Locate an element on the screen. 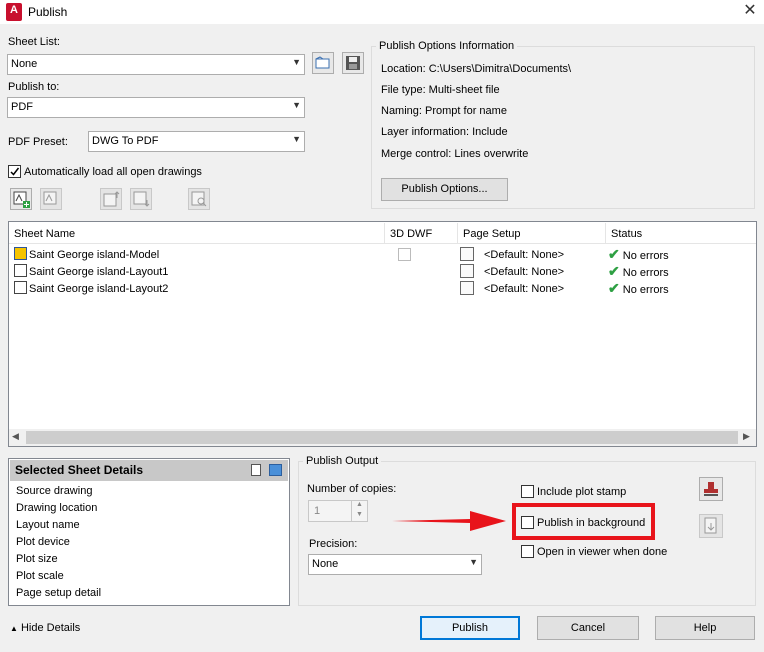  add-sheet-icon is located at coordinates (21, 199).